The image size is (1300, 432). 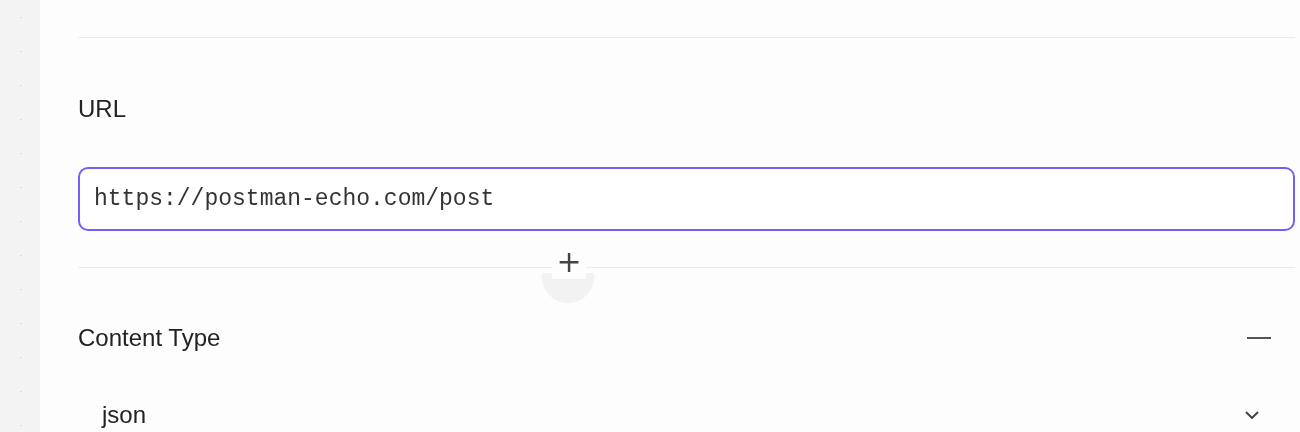 I want to click on url-label: URL, so click(x=102, y=109).